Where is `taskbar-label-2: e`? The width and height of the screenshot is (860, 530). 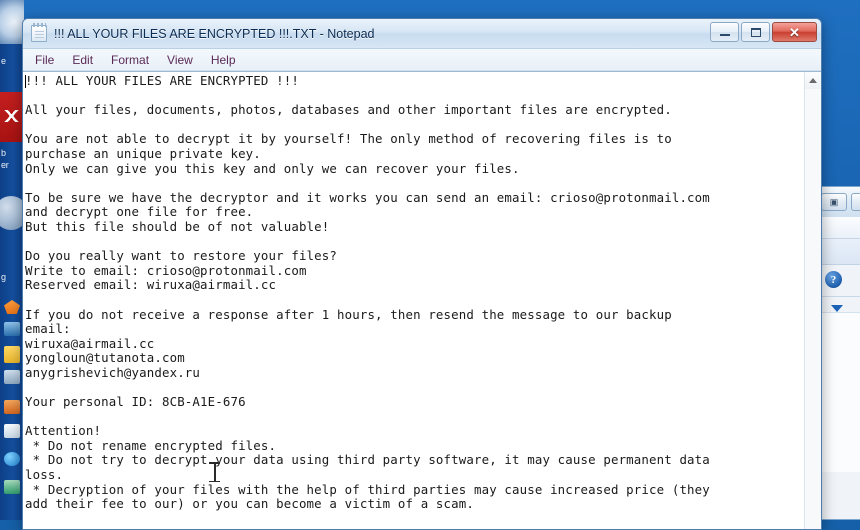 taskbar-label-2: e is located at coordinates (3, 61).